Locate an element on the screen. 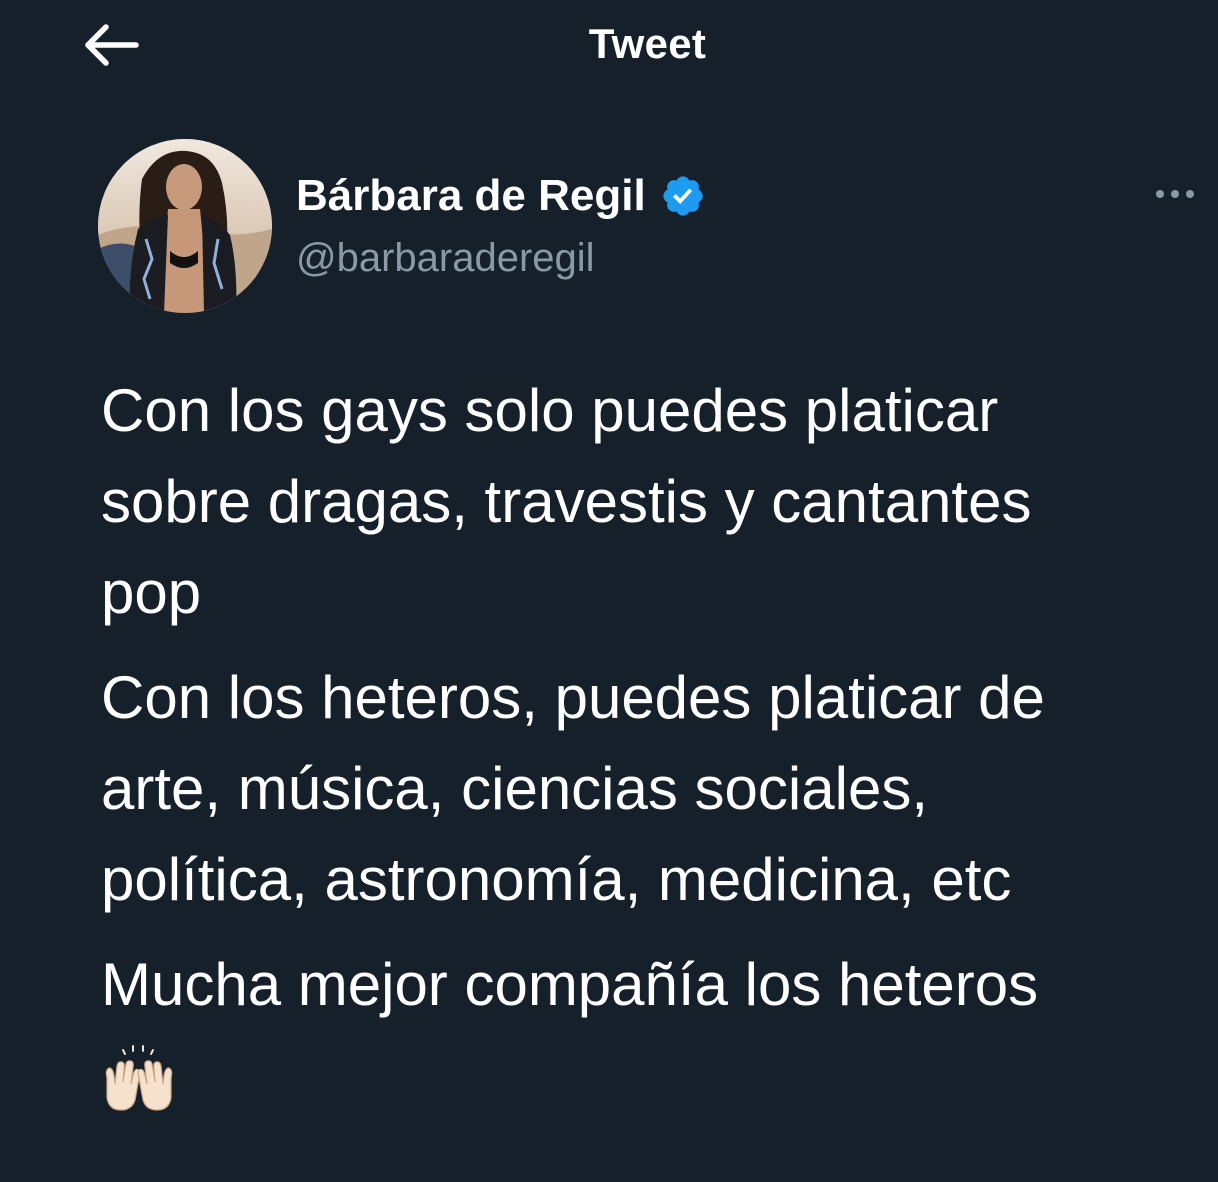 This screenshot has height=1182, width=1218. tweet-paragraph: Mucha mejor compañía los heteros is located at coordinates (651, 984).